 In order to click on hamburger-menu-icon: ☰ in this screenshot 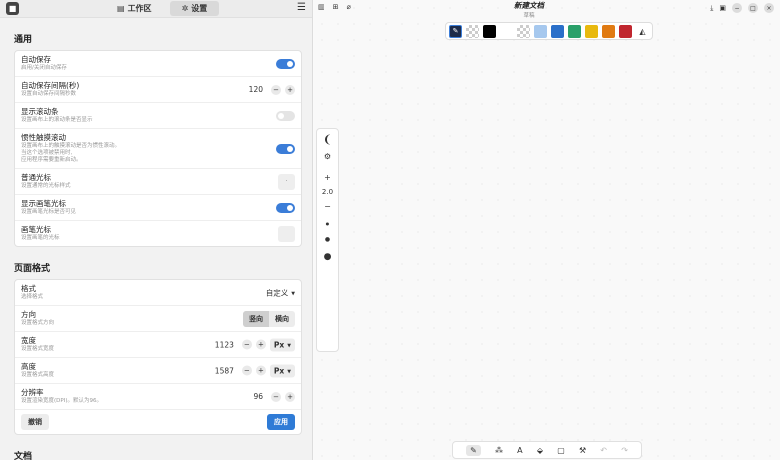, I will do `click(301, 7)`.